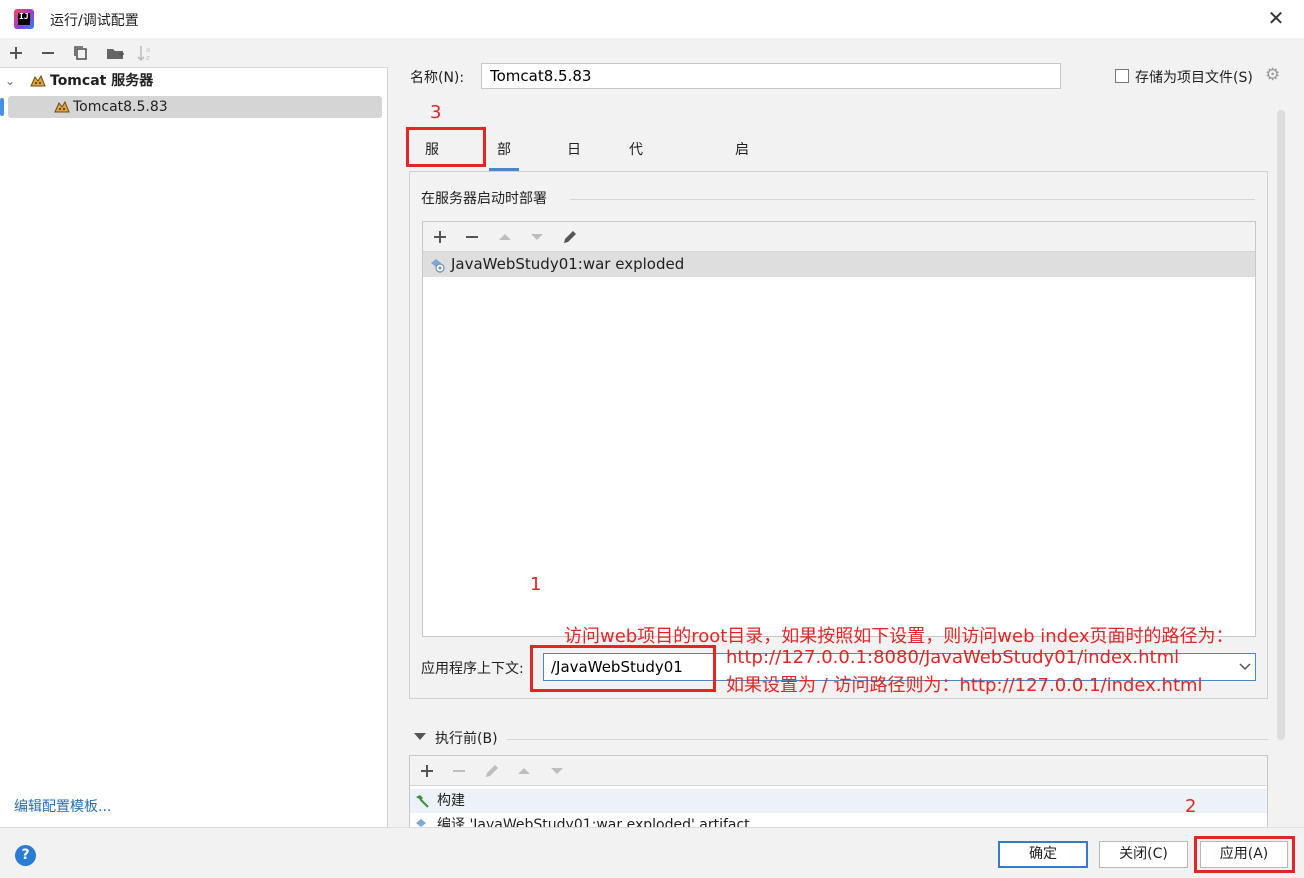 This screenshot has height=878, width=1304. I want to click on selection-marker, so click(2, 107).